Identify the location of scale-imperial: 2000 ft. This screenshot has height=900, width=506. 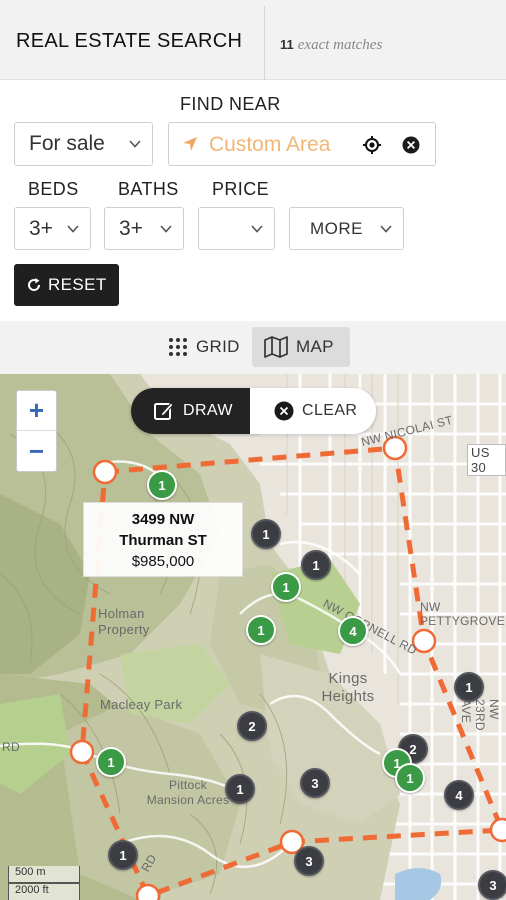
(44, 891).